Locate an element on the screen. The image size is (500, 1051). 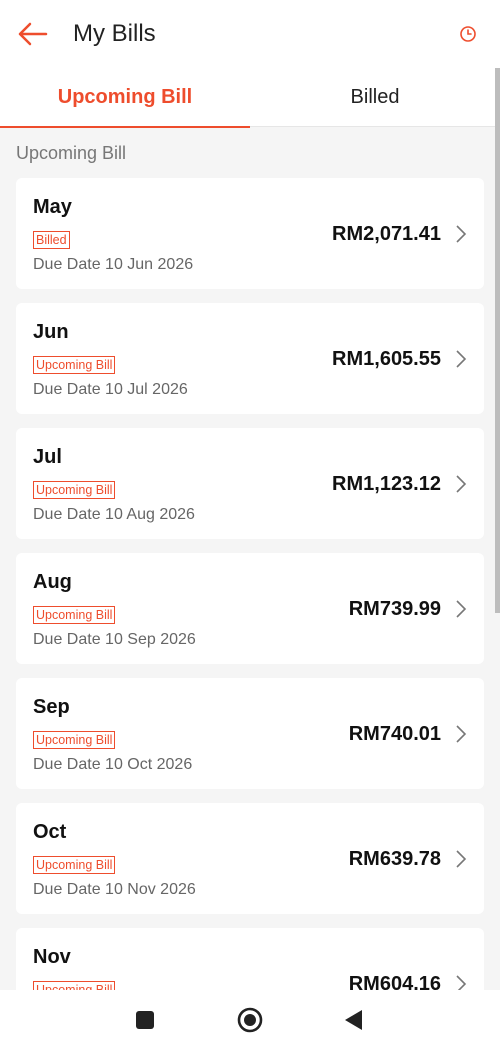
page-title: My Bills is located at coordinates (114, 33).